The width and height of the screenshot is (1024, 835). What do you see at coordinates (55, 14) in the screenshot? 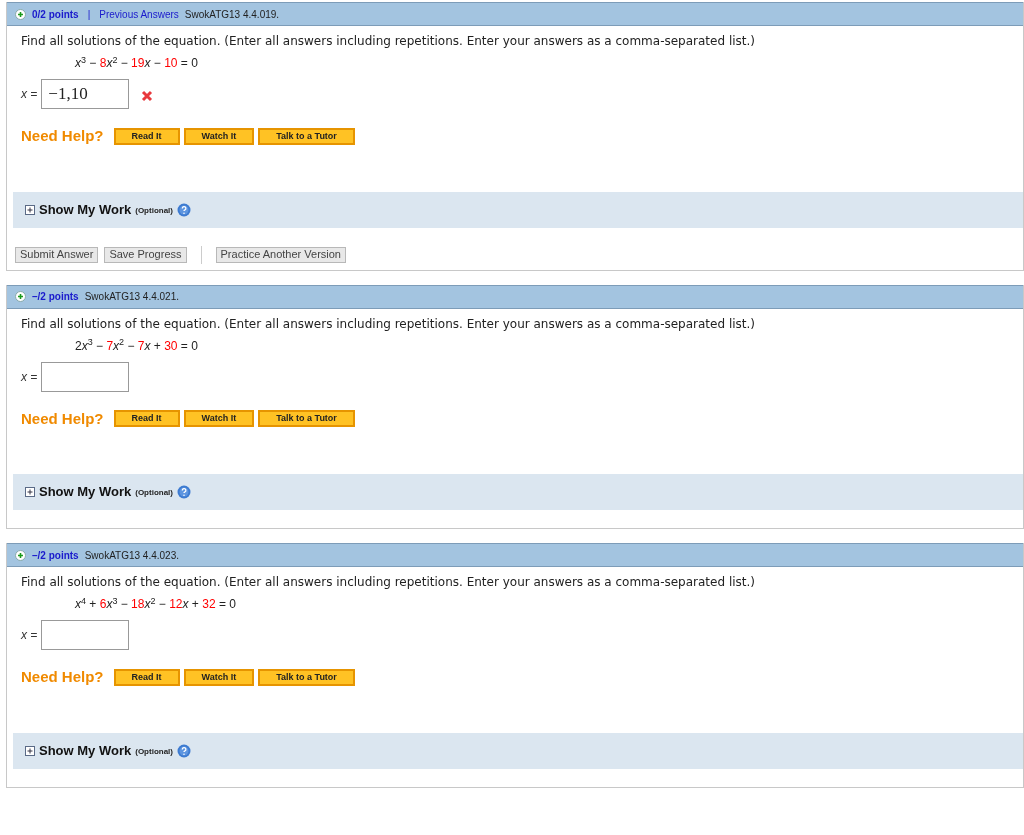
I see `points-label: 0/2 points` at bounding box center [55, 14].